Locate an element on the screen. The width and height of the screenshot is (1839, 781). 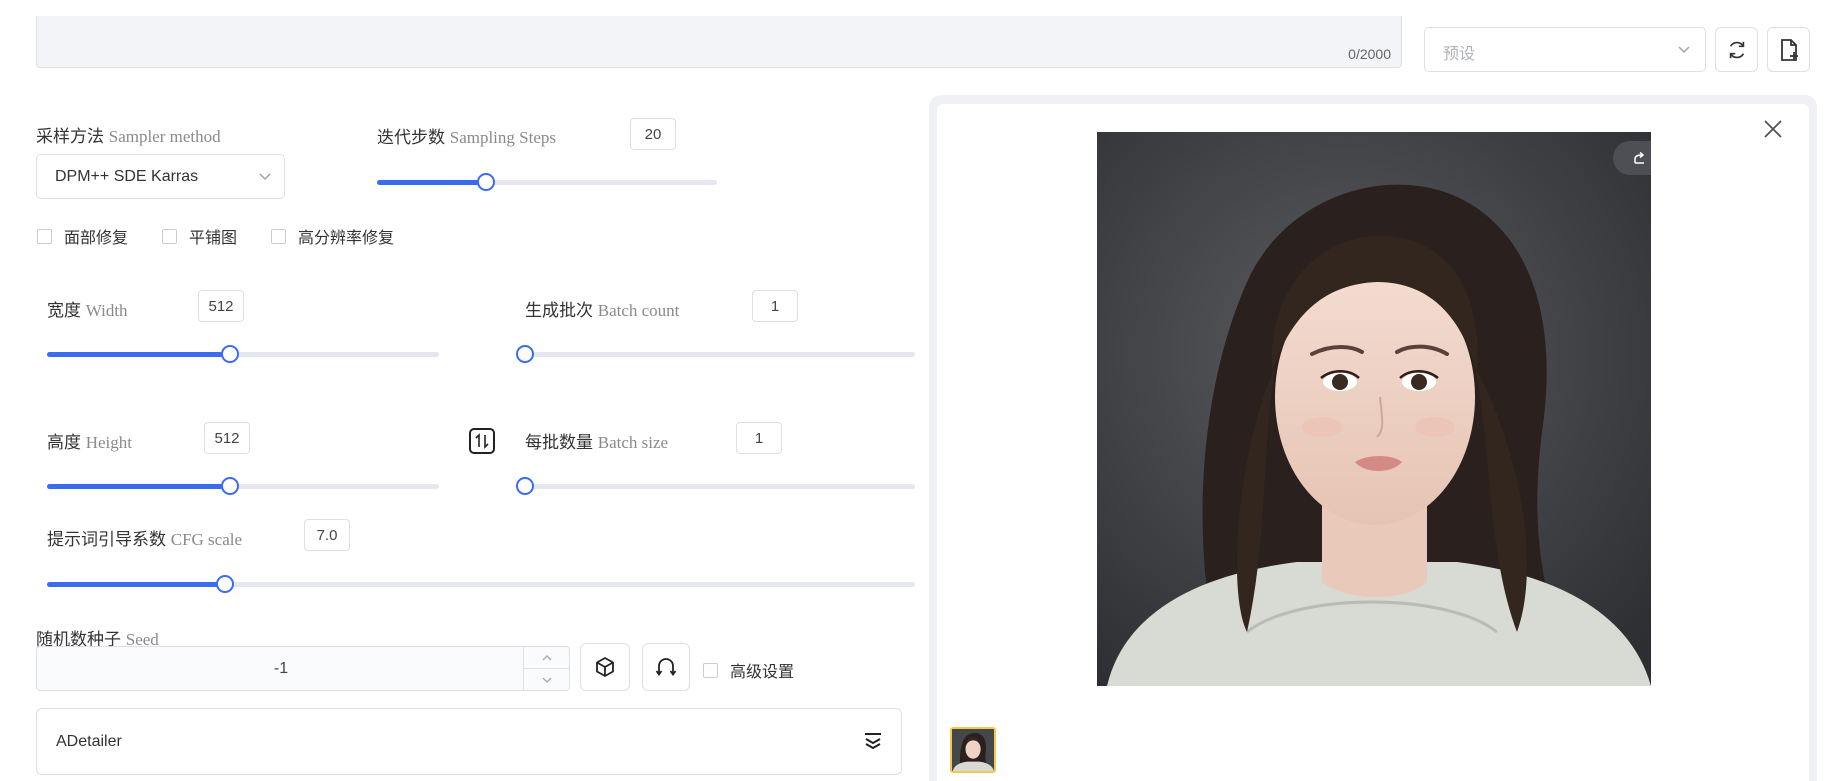
thumbnail-item is located at coordinates (973, 750).